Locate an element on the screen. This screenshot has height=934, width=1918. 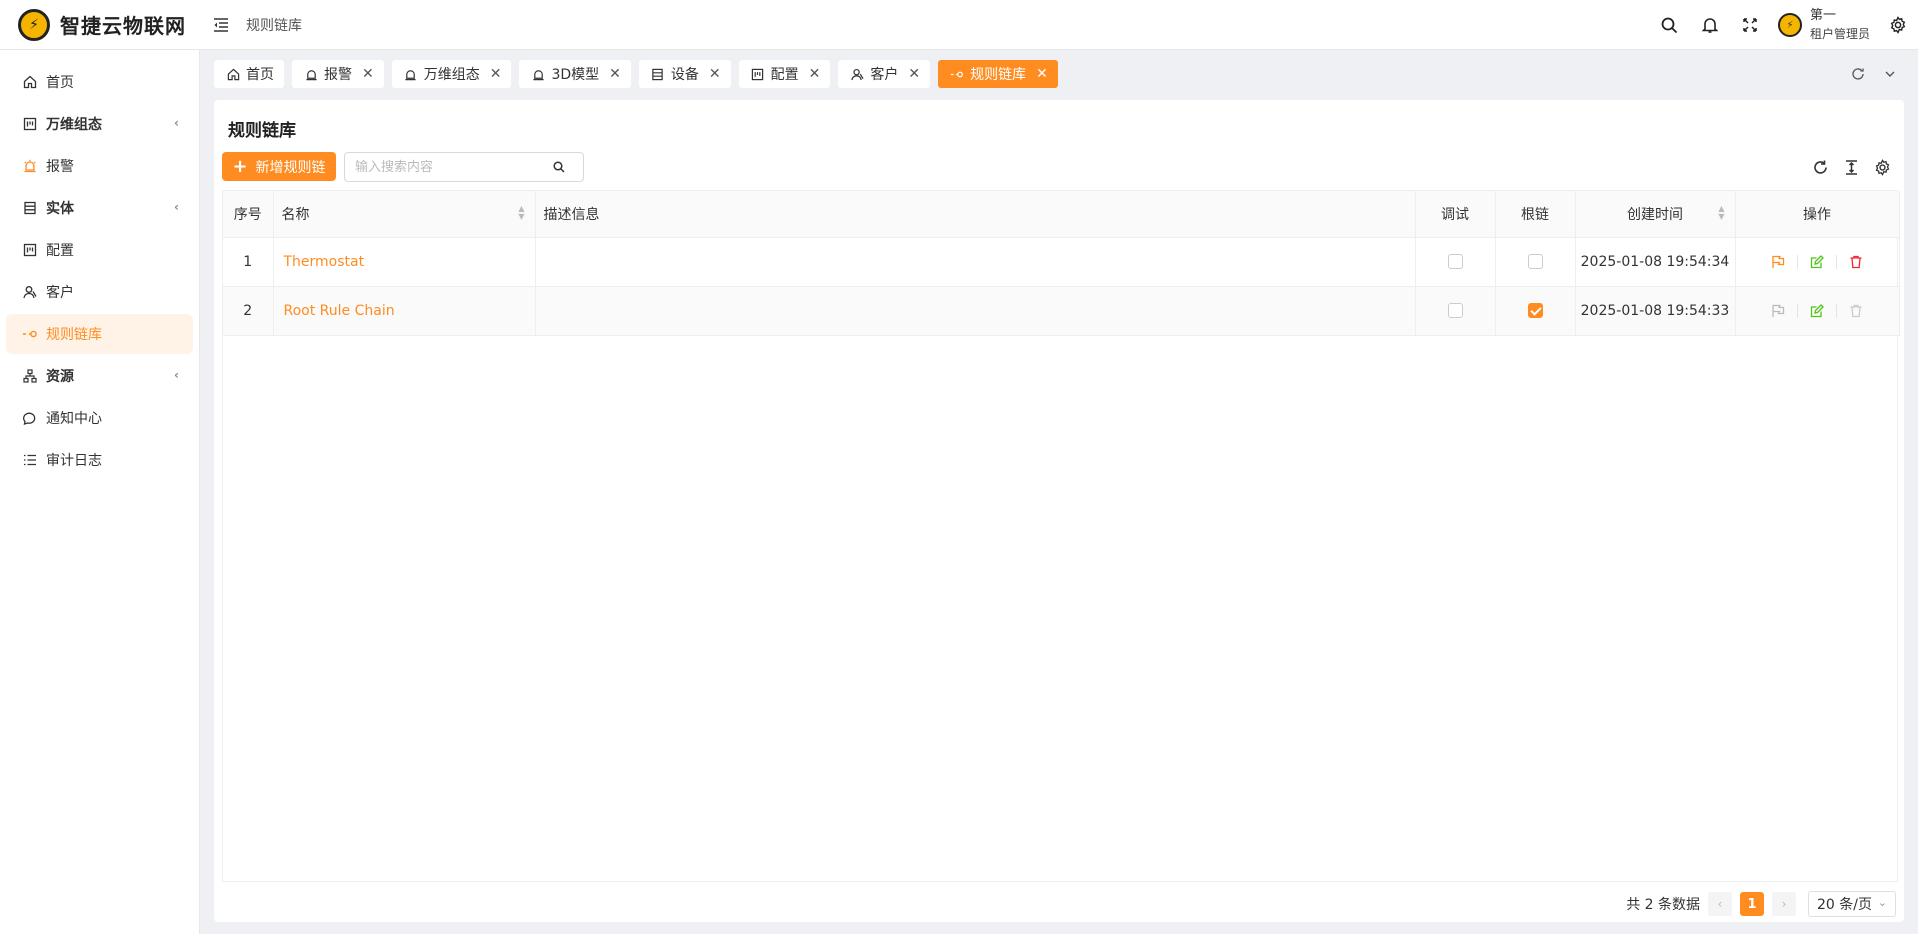
page-1-button: 1 is located at coordinates (1752, 904).